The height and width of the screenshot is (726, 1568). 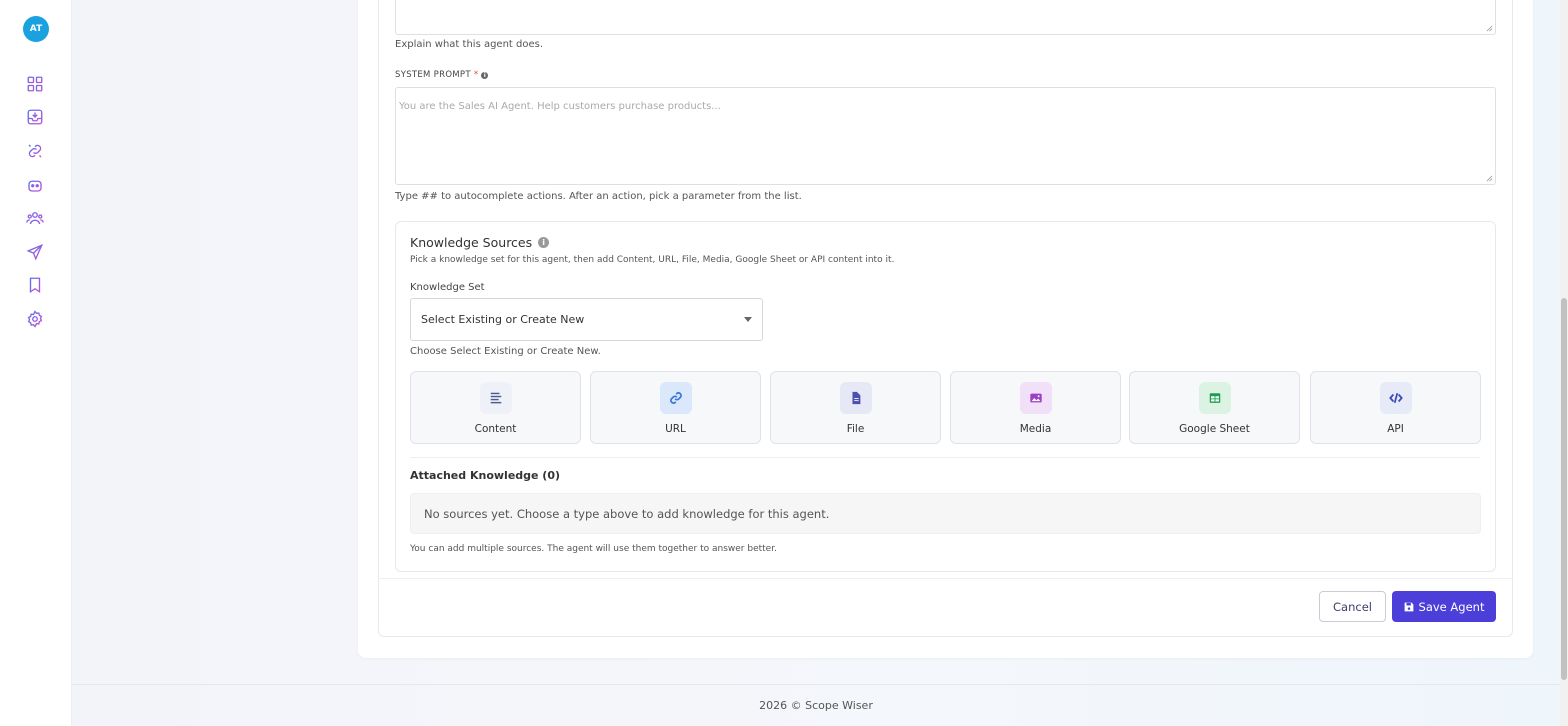 I want to click on inbox-download-icon, so click(x=35, y=117).